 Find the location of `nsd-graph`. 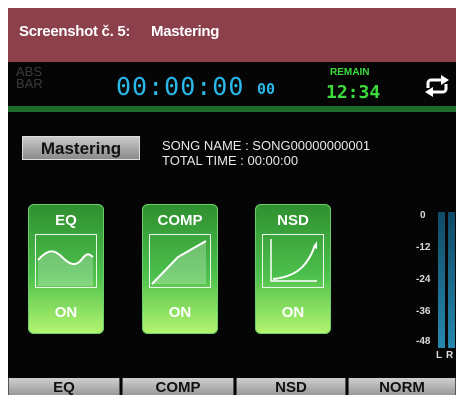

nsd-graph is located at coordinates (293, 261).